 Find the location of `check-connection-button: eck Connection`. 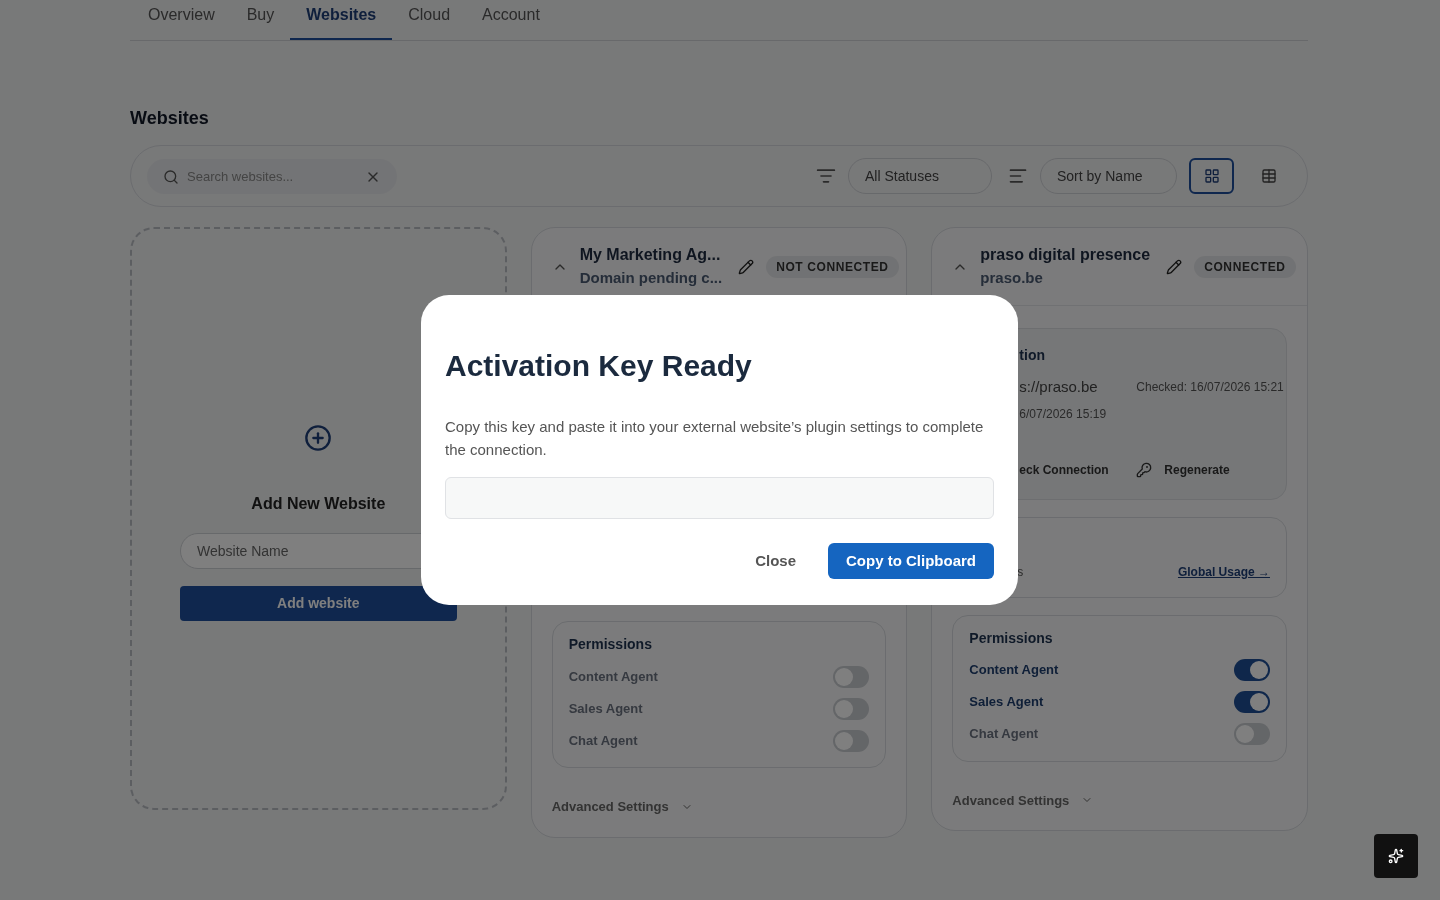

check-connection-button: eck Connection is located at coordinates (1078, 469).